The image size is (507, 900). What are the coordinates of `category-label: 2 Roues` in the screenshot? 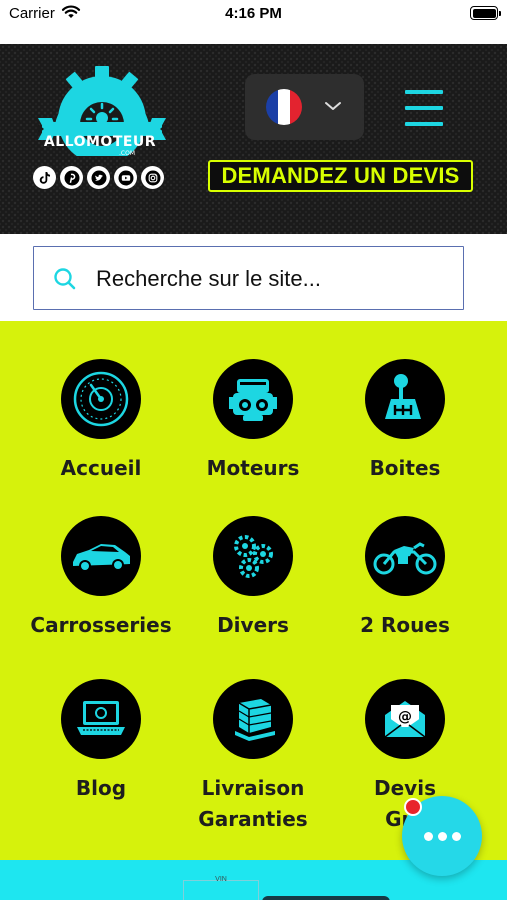 It's located at (405, 625).